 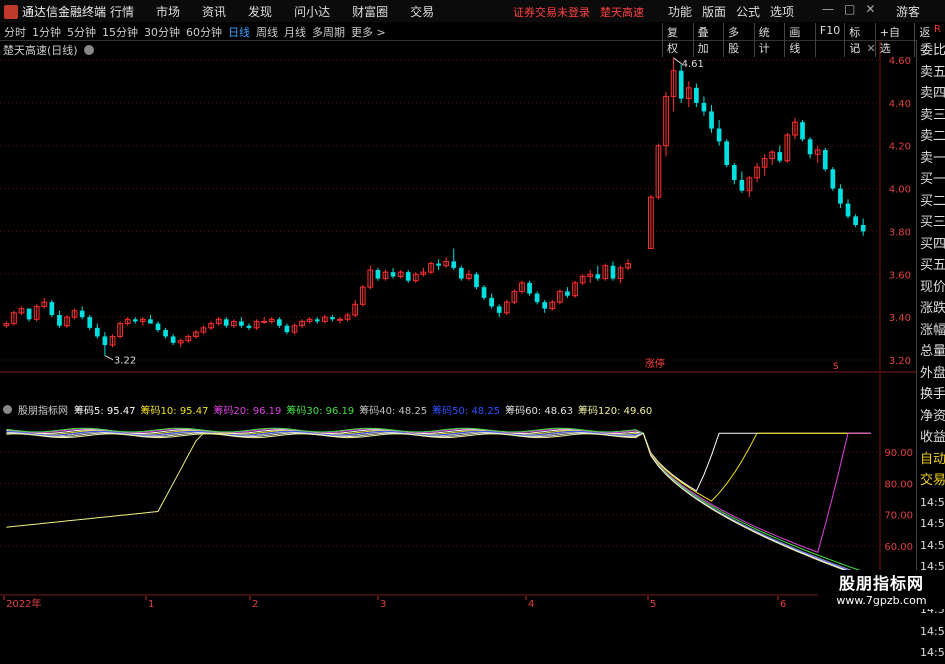 I want to click on menu-item: 资讯, so click(x=214, y=11).